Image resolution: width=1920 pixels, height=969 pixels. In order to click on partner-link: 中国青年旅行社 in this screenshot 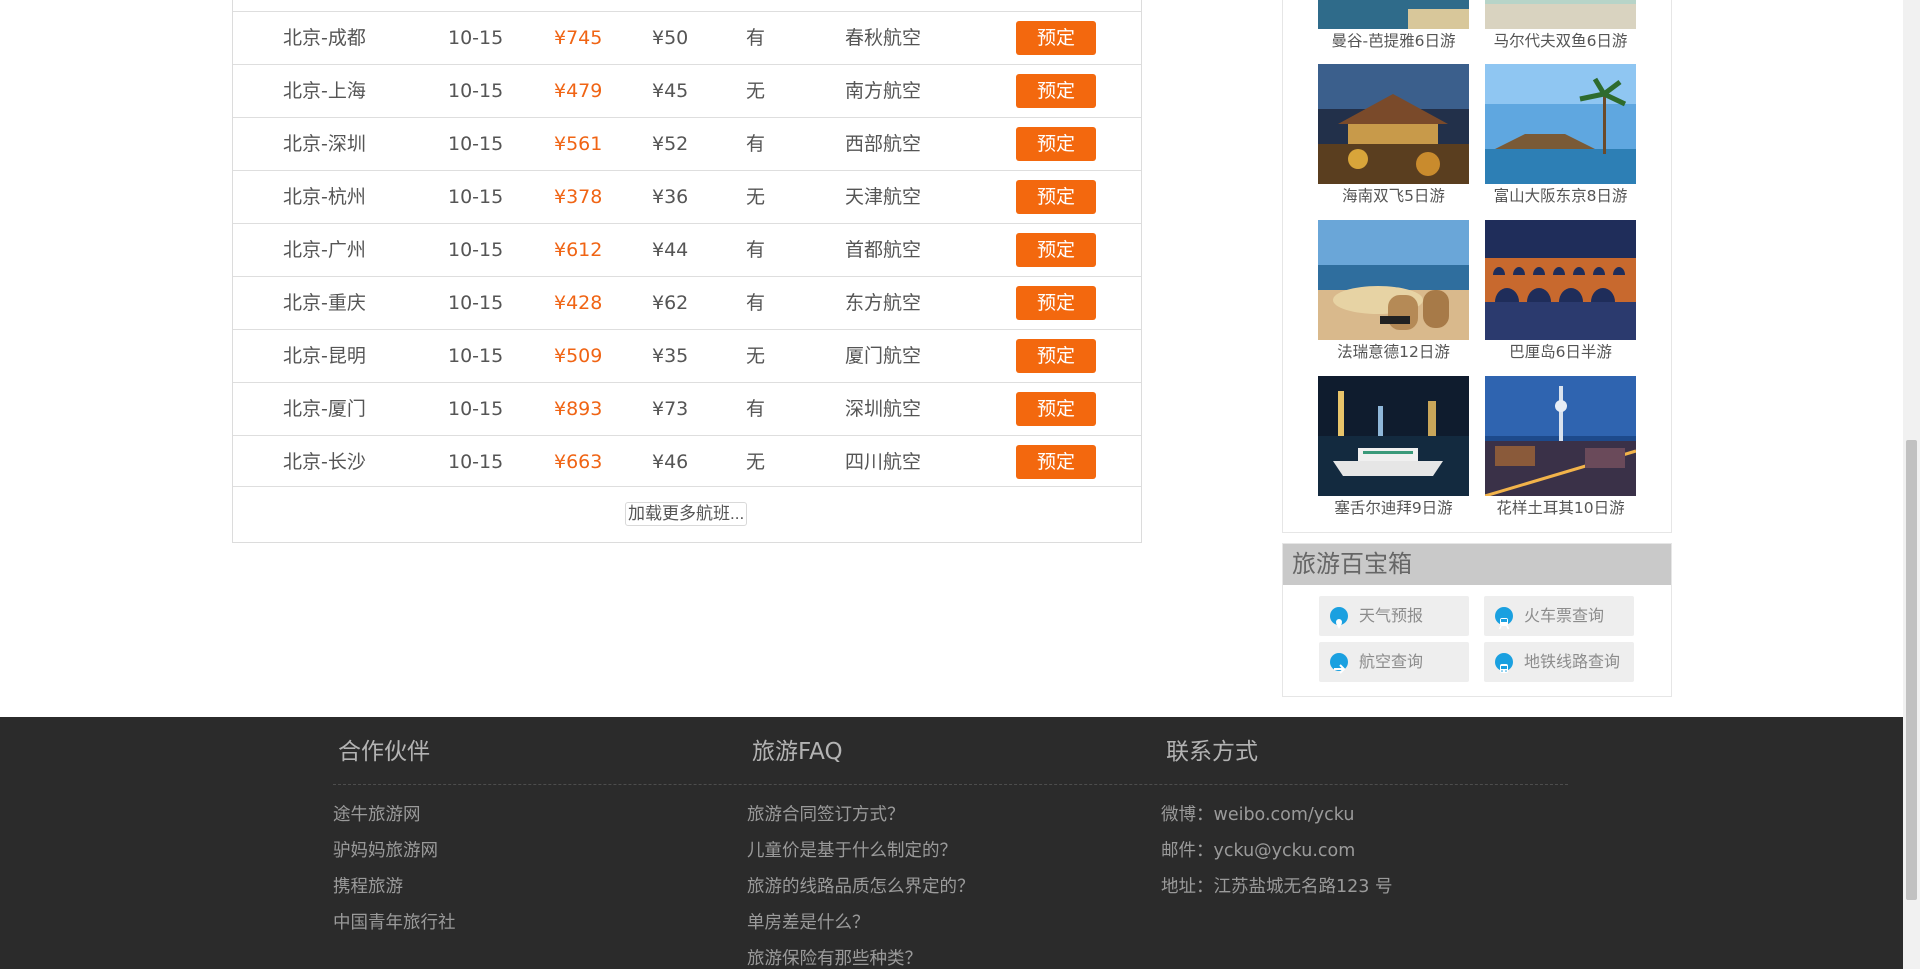, I will do `click(394, 921)`.